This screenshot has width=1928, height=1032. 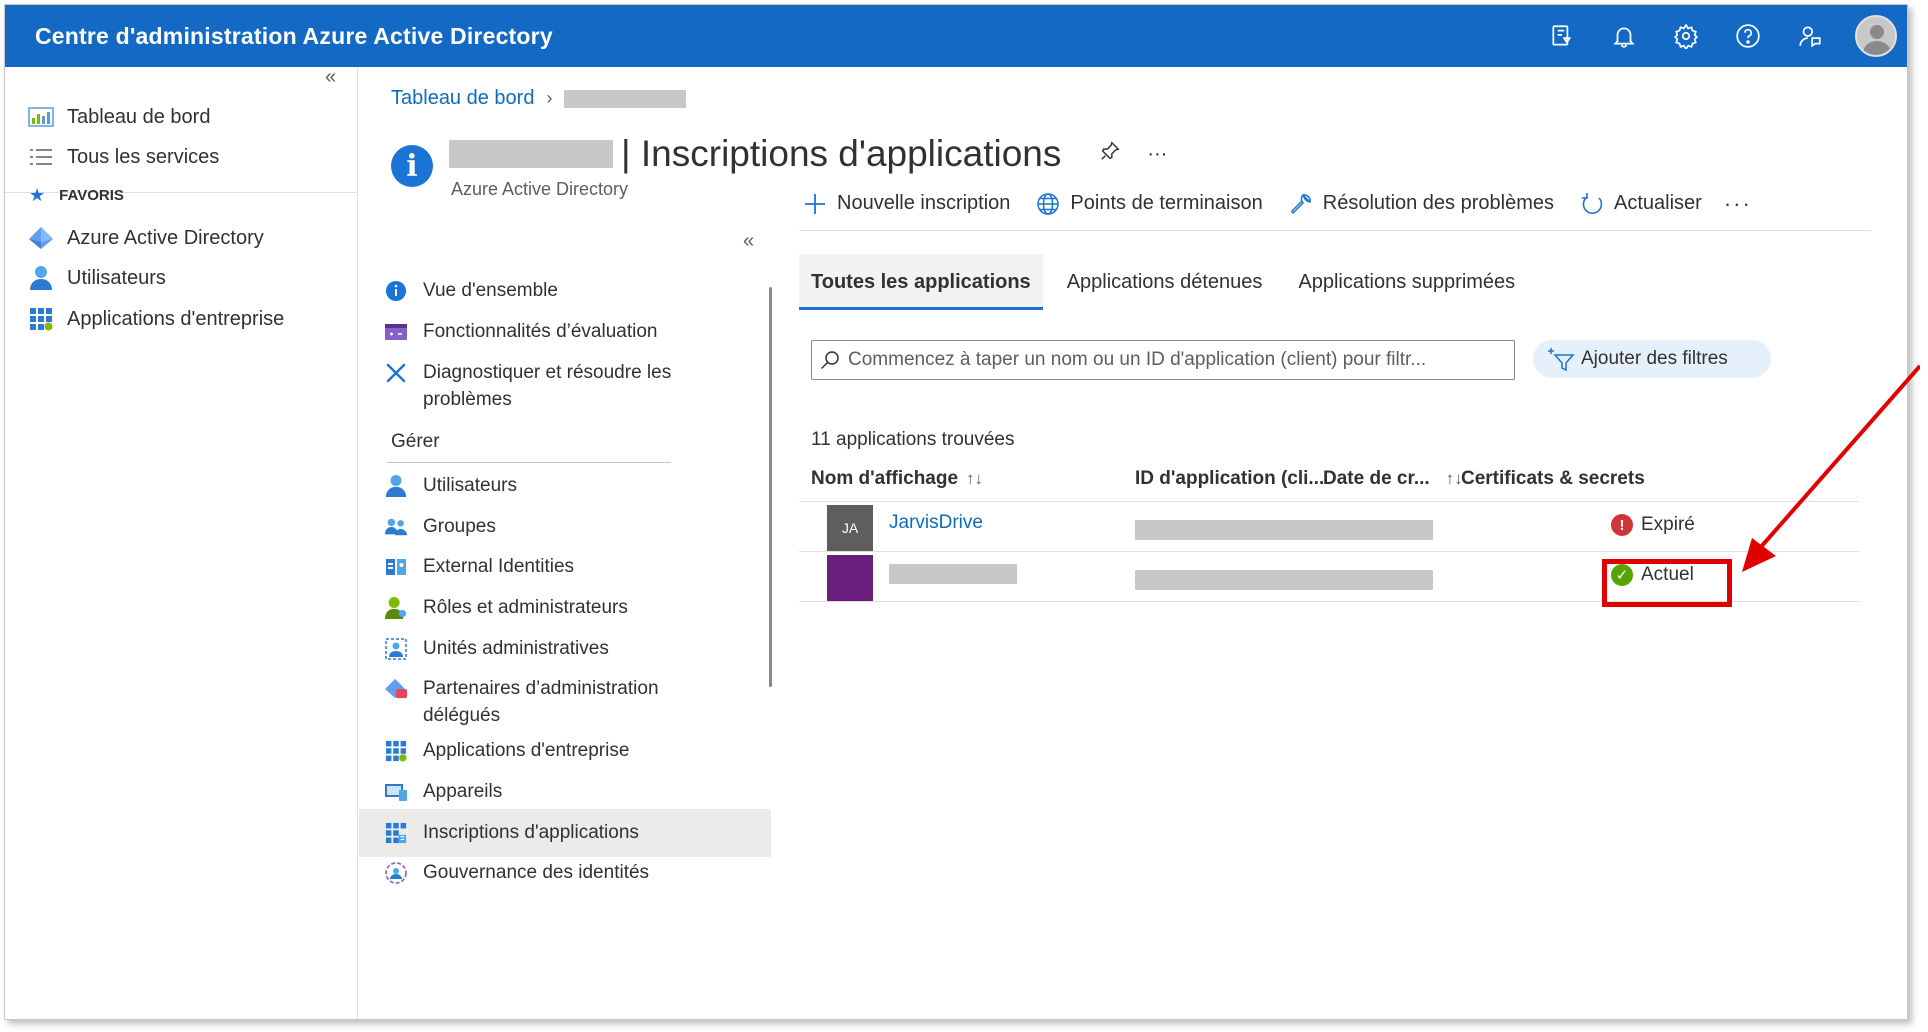 What do you see at coordinates (538, 386) in the screenshot?
I see `menu-item-diagnose: Diagnostiquer et résoudre les problèmes` at bounding box center [538, 386].